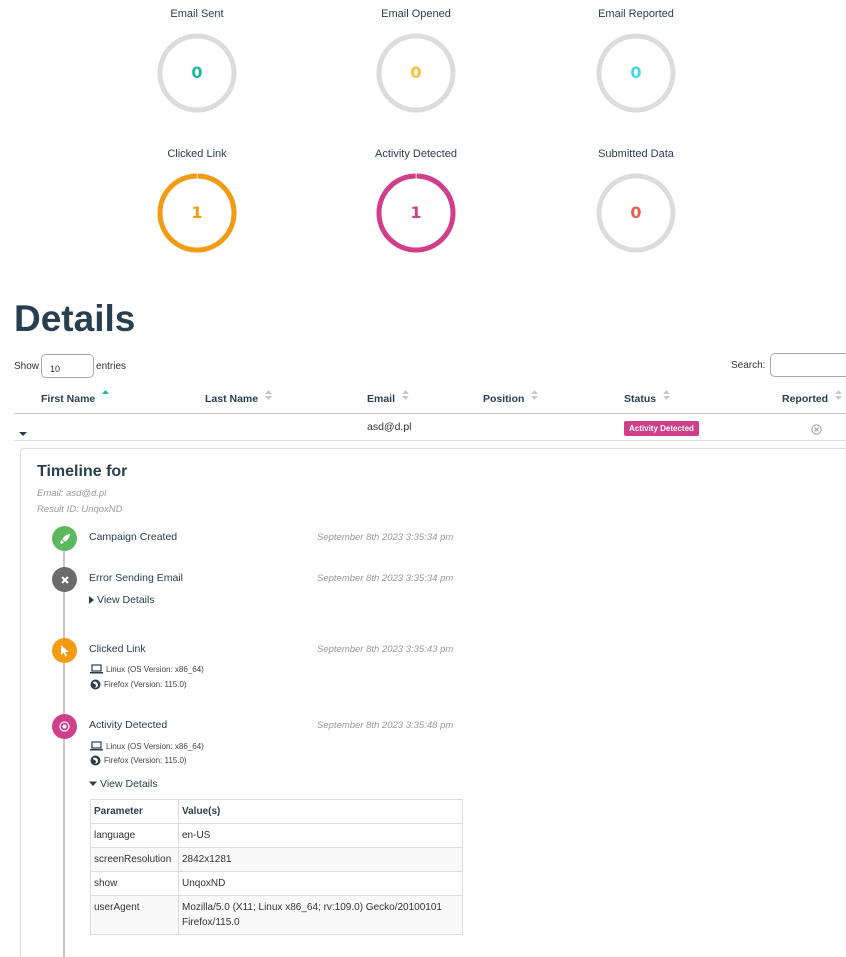 This screenshot has width=846, height=957. I want to click on stat-email-reported: Email Reported 0, so click(636, 61).